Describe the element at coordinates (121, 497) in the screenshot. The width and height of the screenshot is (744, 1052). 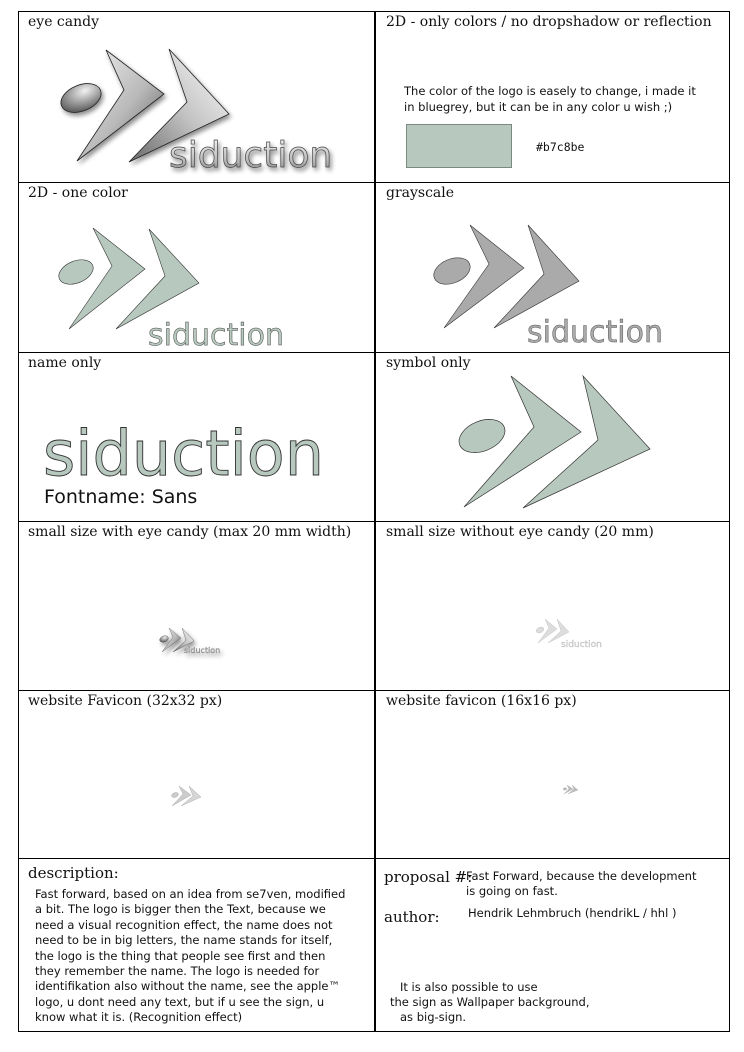
I see `font-name-label: Fontname: Sans` at that location.